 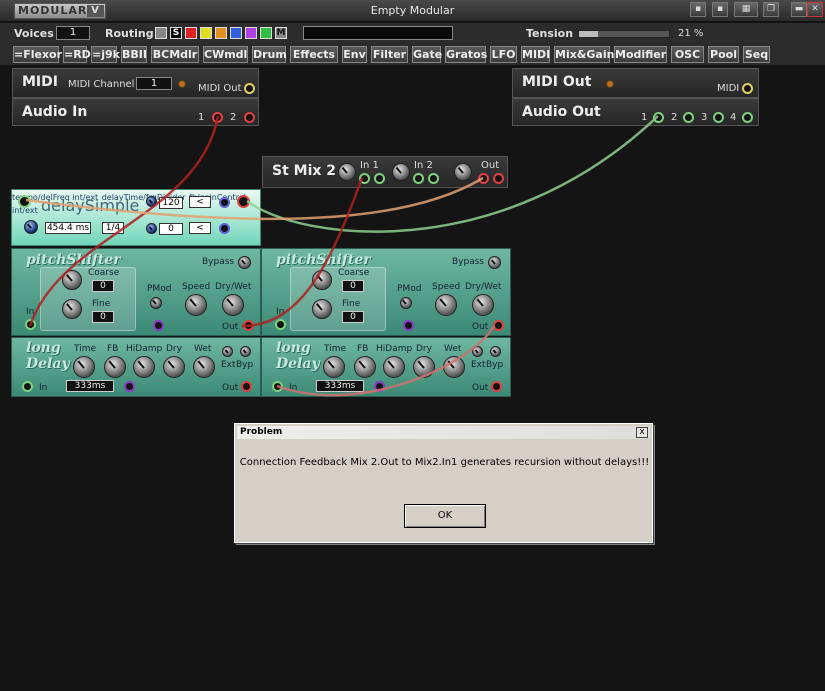 I want to click on audio-out-module: Audio Out 1 2 3 4, so click(x=635, y=112).